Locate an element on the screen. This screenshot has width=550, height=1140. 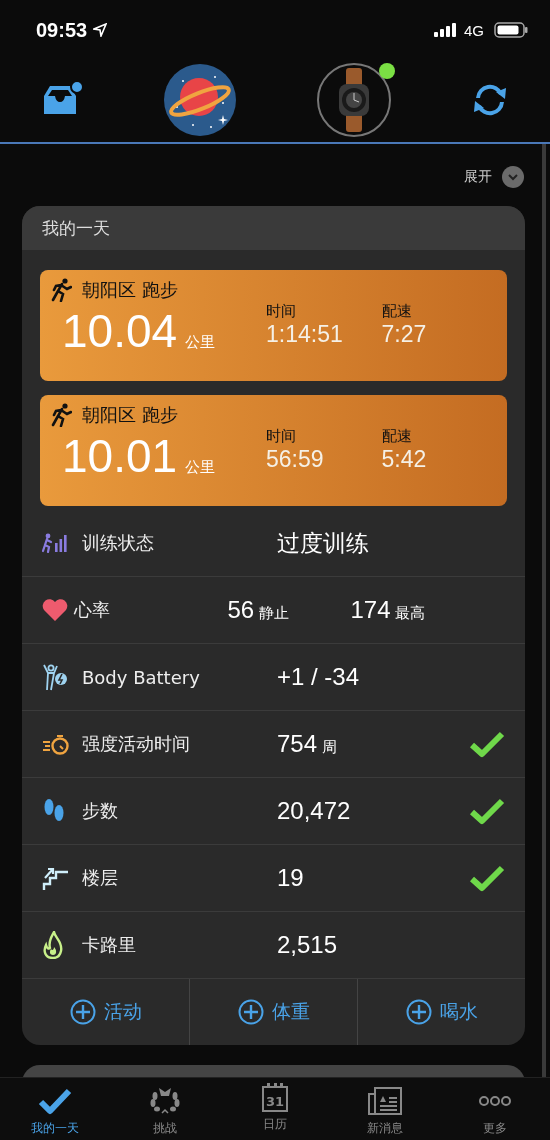
metric-value: 56 is located at coordinates (241, 610).